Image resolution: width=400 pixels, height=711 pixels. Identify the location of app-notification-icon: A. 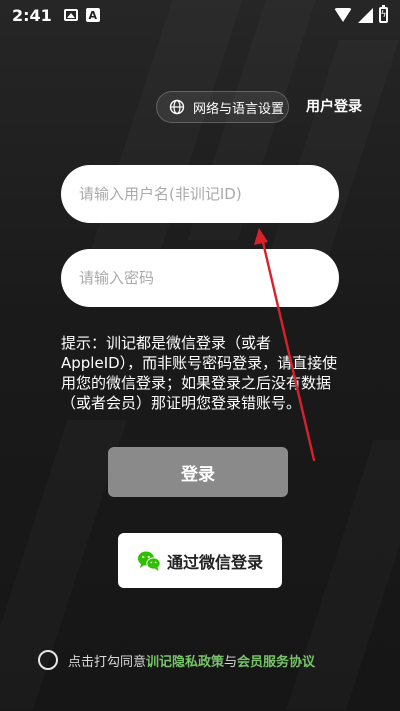
(92, 15).